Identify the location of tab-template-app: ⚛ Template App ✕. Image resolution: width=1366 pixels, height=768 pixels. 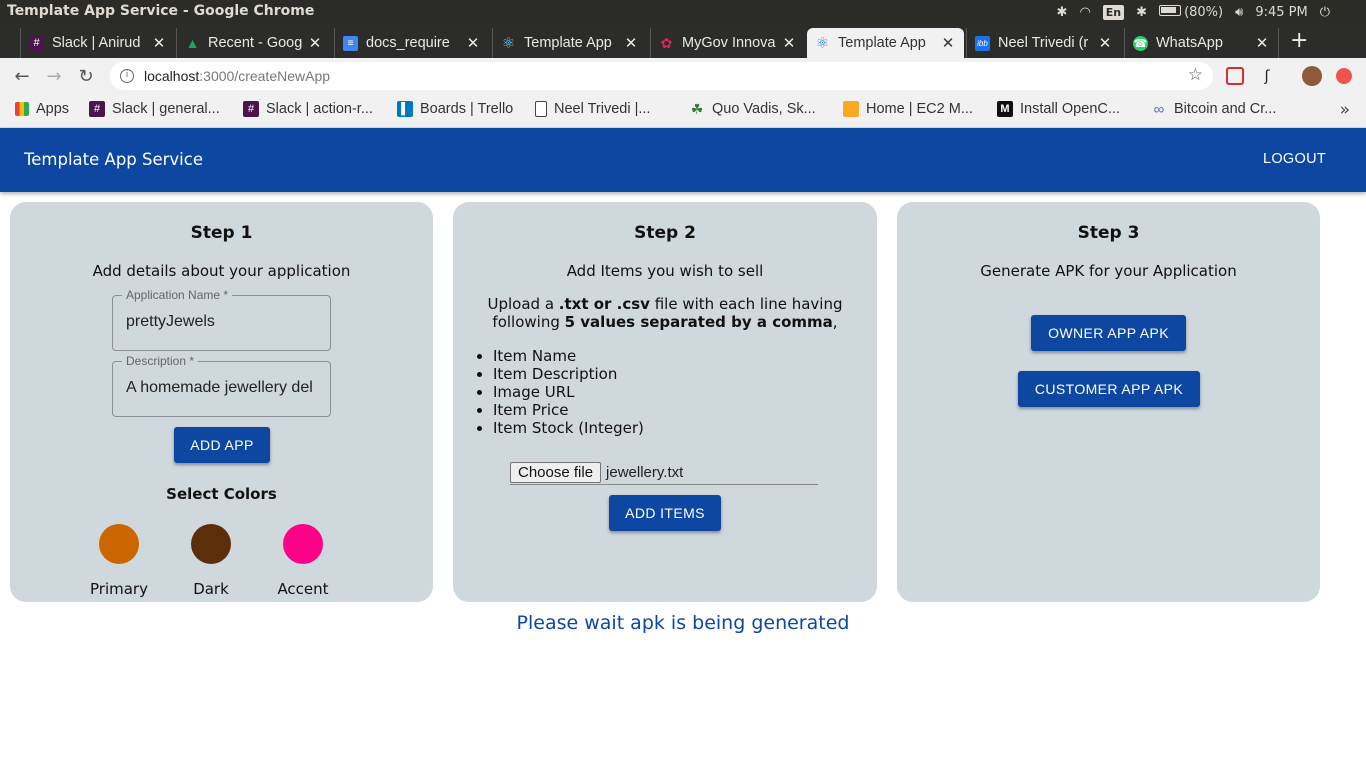
(569, 43).